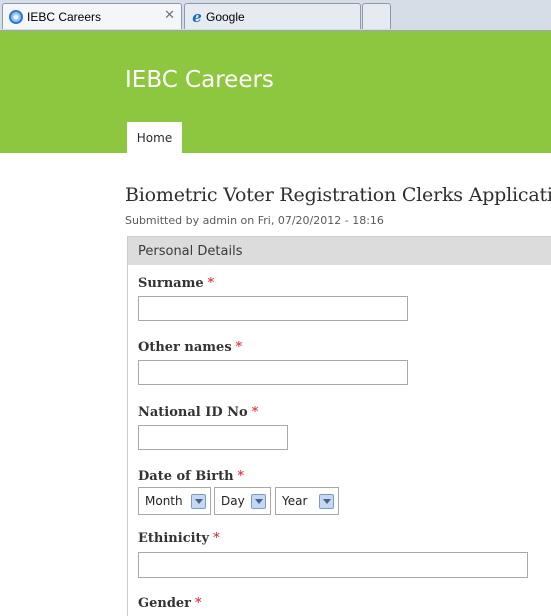  I want to click on ethnicity-label: Ethinicity *, so click(179, 538).